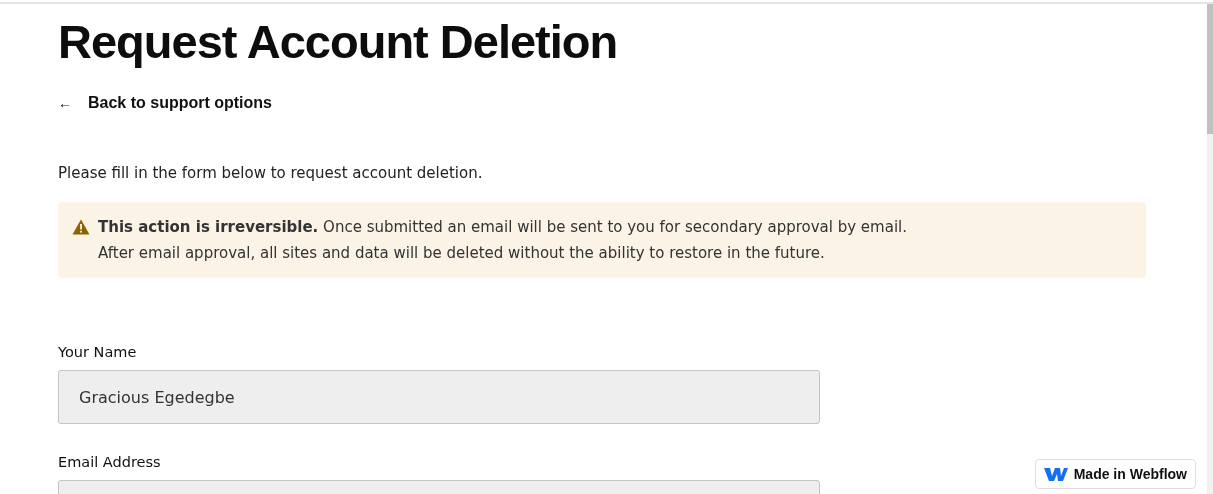  What do you see at coordinates (271, 173) in the screenshot?
I see `intro-text: Please fill in the form below to request account deletion.` at bounding box center [271, 173].